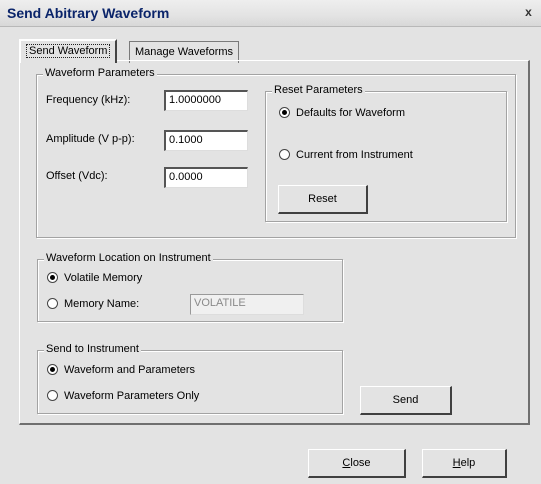 This screenshot has width=541, height=484. Describe the element at coordinates (351, 113) in the screenshot. I see `defaults-for-waveform-label: Defaults for Waveform` at that location.